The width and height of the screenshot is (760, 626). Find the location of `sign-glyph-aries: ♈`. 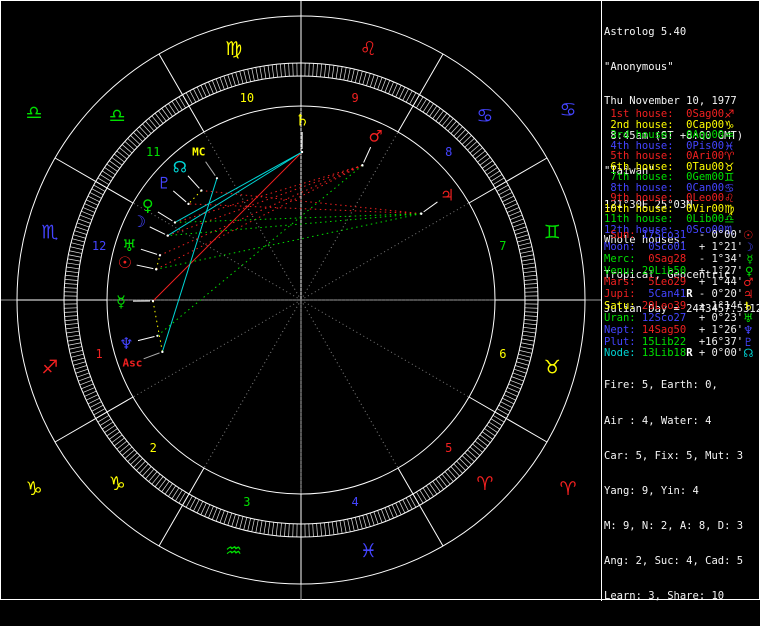

sign-glyph-aries: ♈ is located at coordinates (484, 484).